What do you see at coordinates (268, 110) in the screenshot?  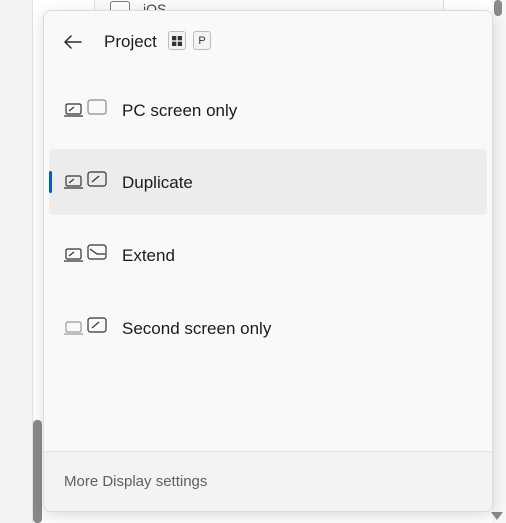 I see `option-pc-screen-only: PC screen only` at bounding box center [268, 110].